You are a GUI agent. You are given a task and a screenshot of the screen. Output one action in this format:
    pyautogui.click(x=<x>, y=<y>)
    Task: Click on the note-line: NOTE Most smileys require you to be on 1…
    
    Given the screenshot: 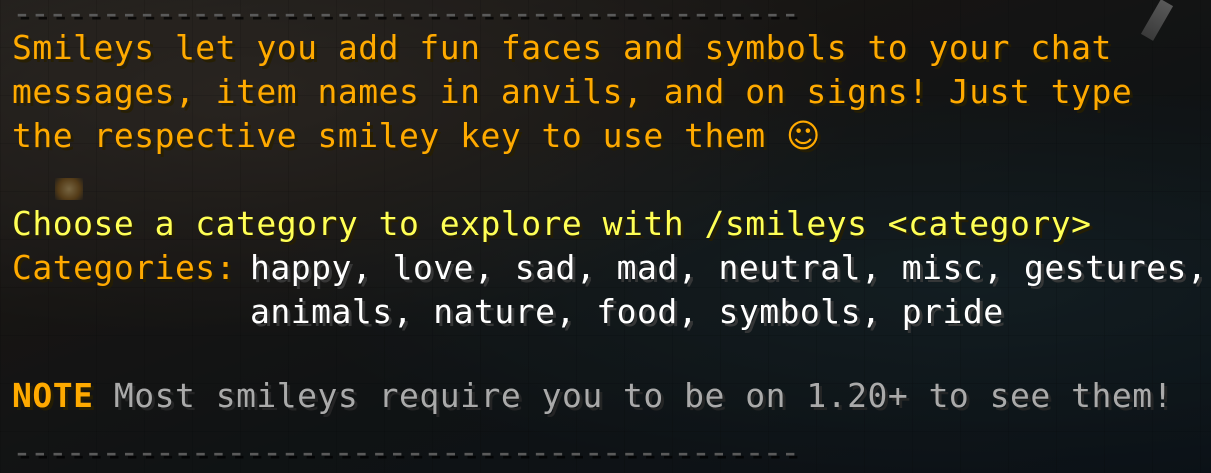 What is the action you would take?
    pyautogui.click(x=609, y=396)
    